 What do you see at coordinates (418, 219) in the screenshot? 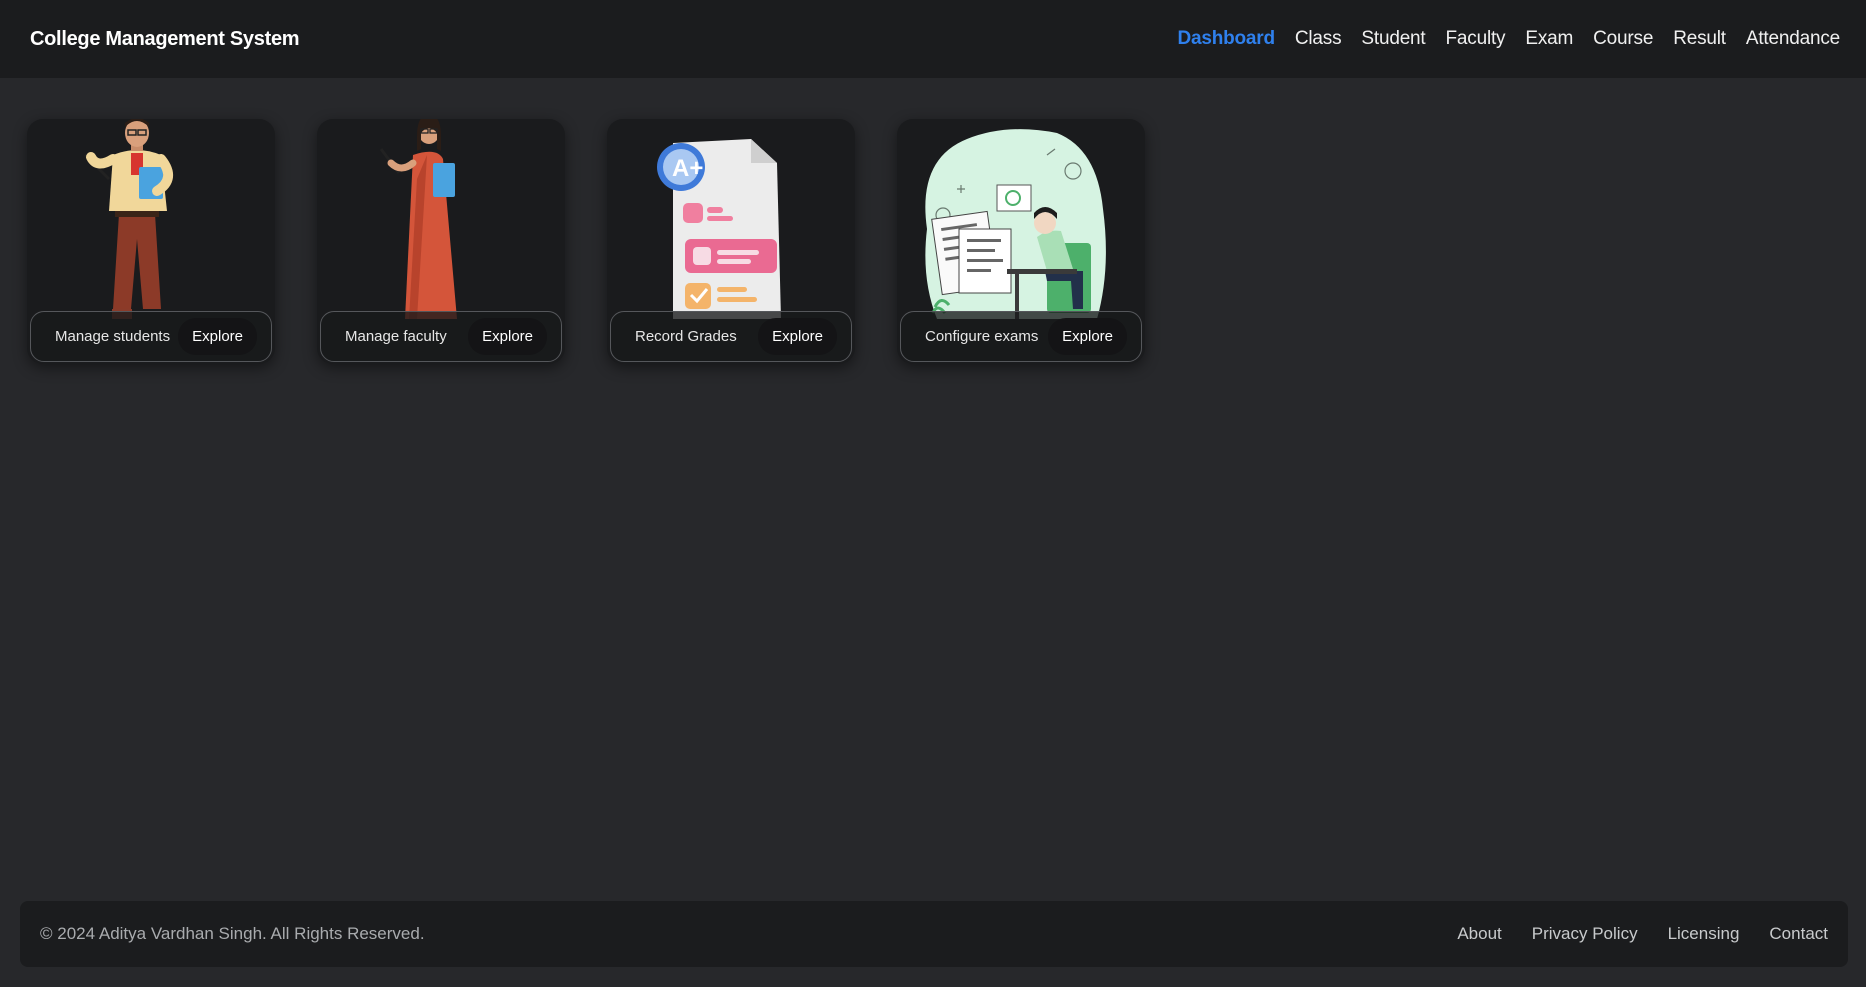
I see `female-teacher-illustration` at bounding box center [418, 219].